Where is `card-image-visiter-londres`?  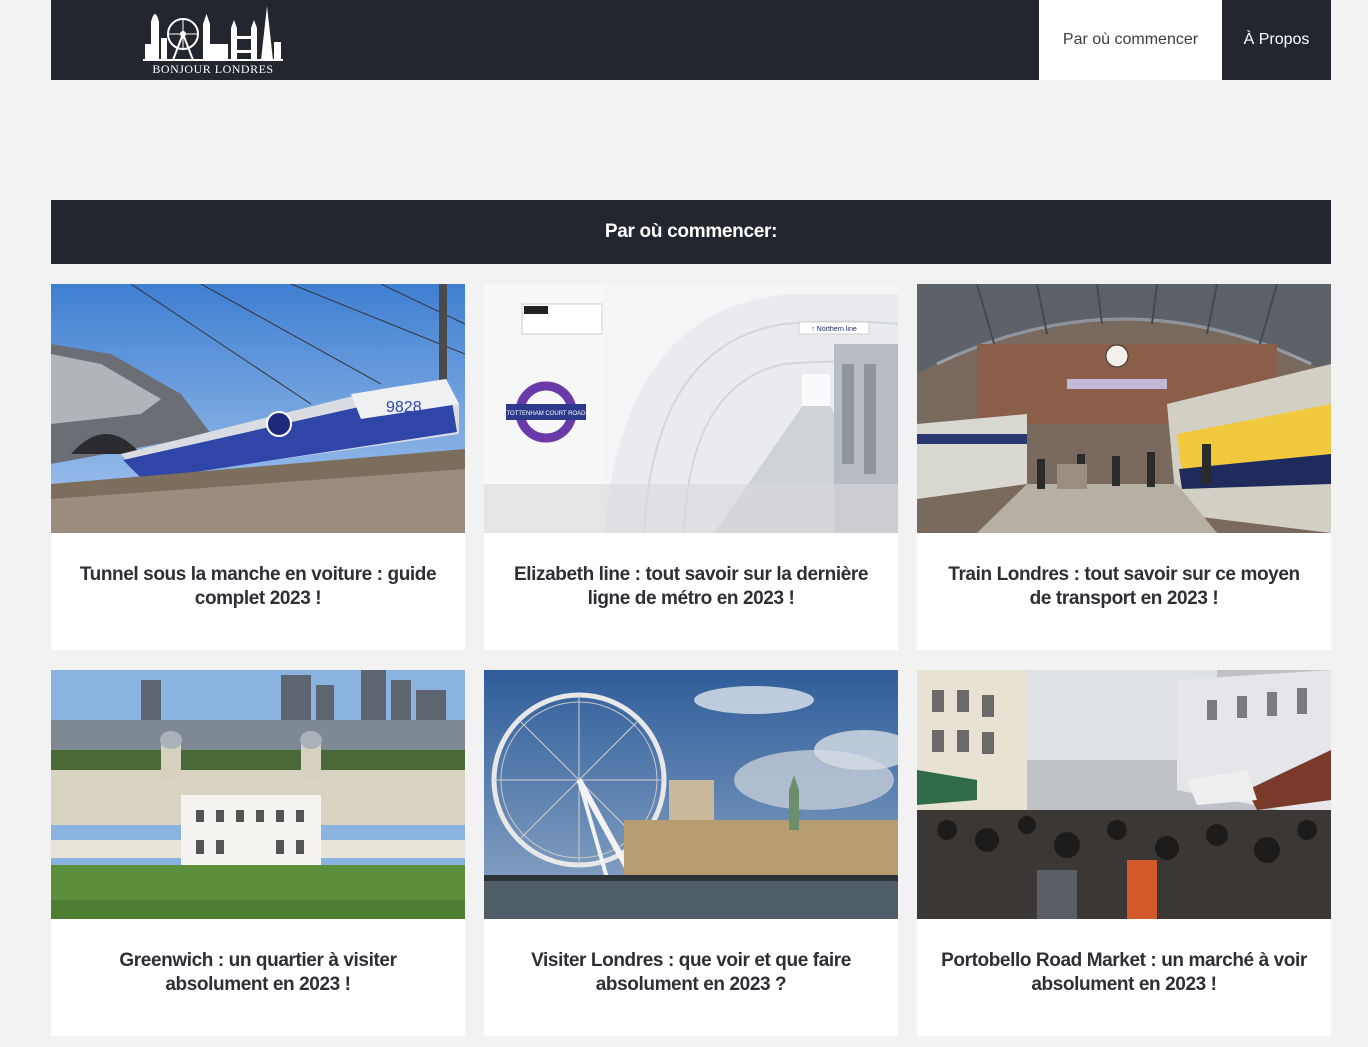 card-image-visiter-londres is located at coordinates (691, 794).